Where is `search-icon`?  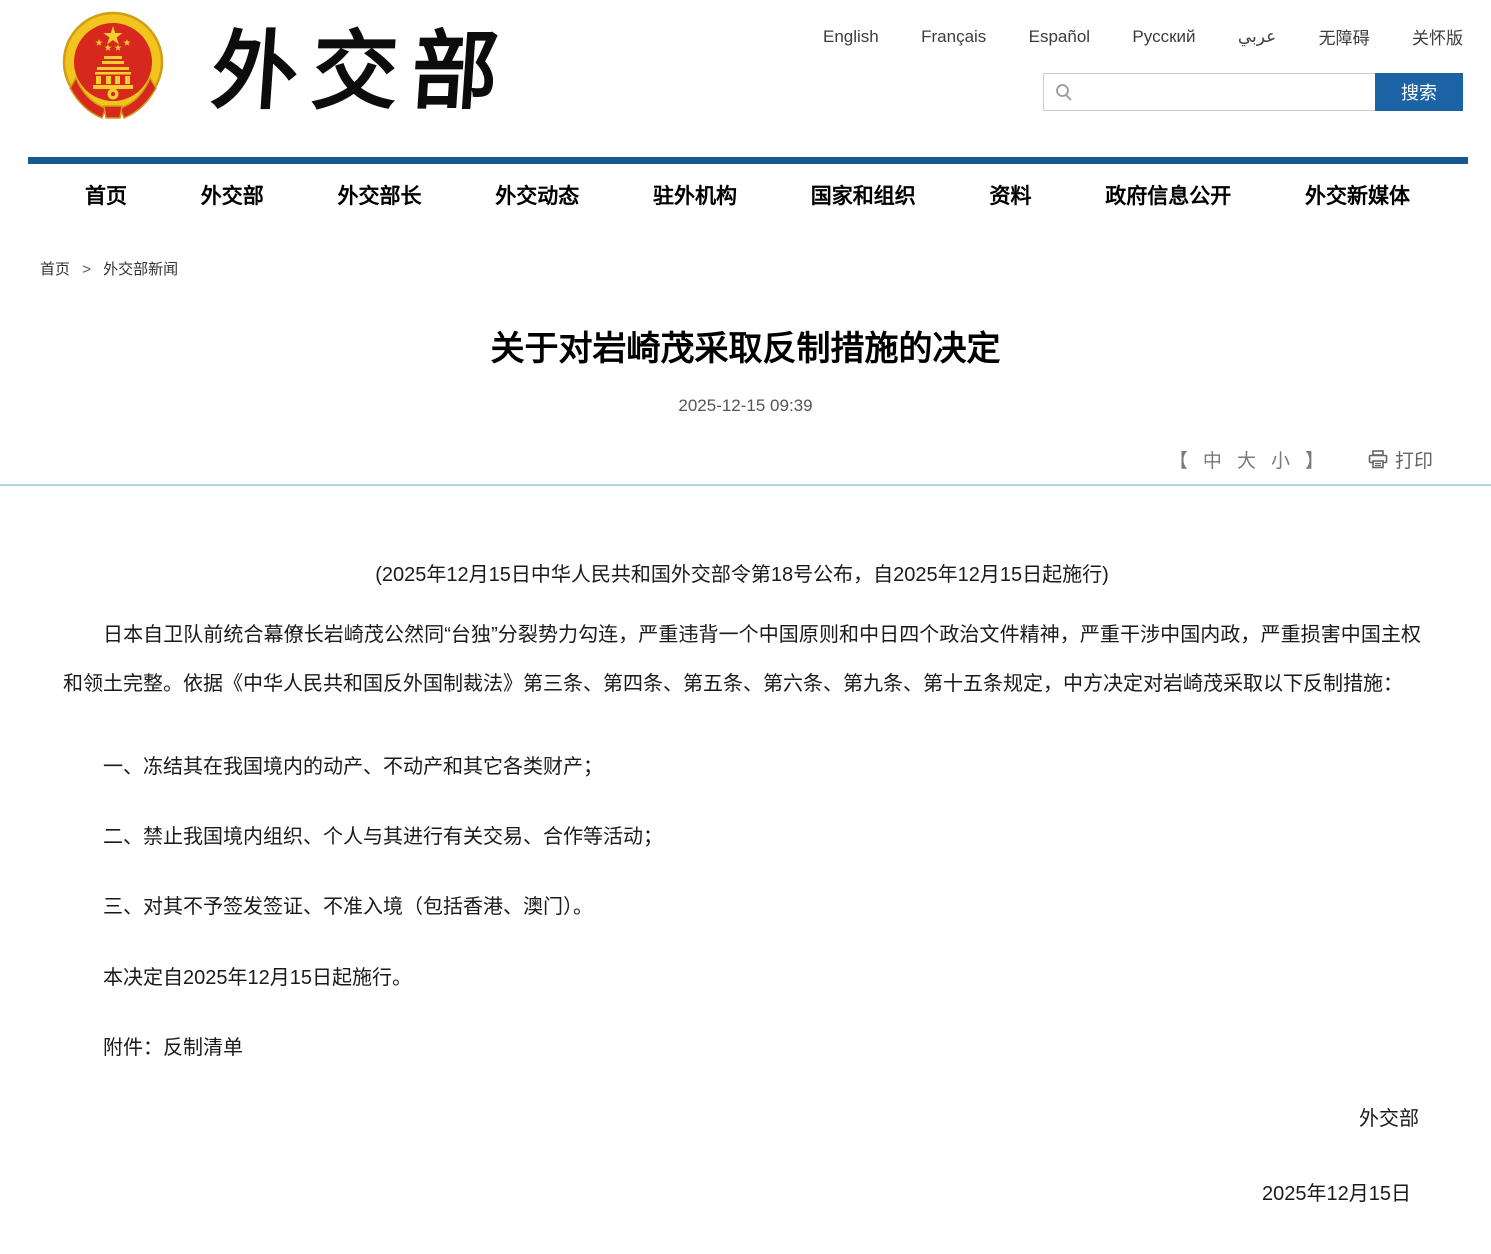
search-icon is located at coordinates (1064, 92).